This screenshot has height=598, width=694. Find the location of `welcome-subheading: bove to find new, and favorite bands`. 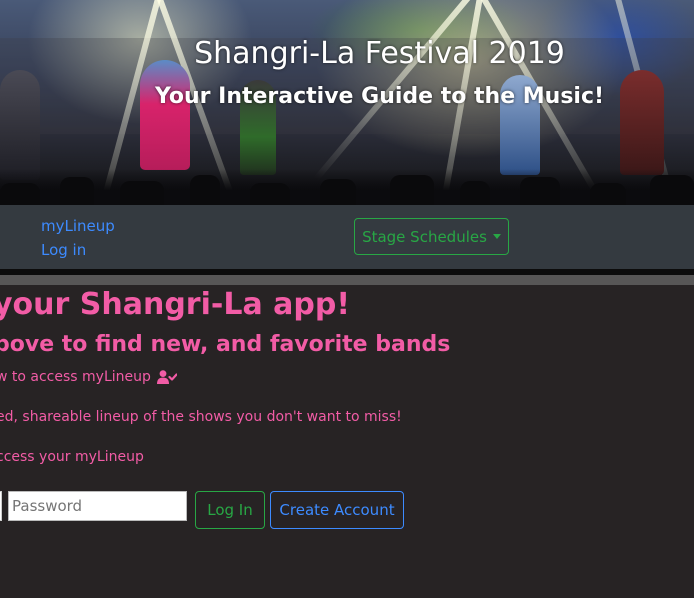

welcome-subheading: bove to find new, and favorite bands is located at coordinates (225, 344).